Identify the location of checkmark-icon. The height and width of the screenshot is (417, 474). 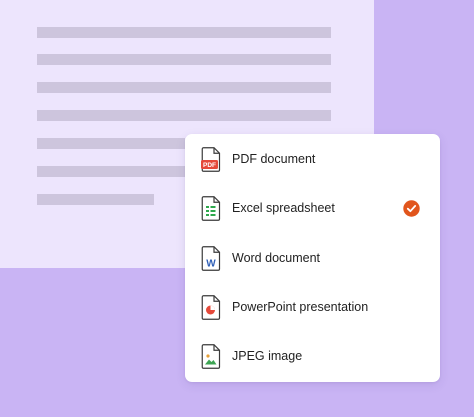
(411, 208).